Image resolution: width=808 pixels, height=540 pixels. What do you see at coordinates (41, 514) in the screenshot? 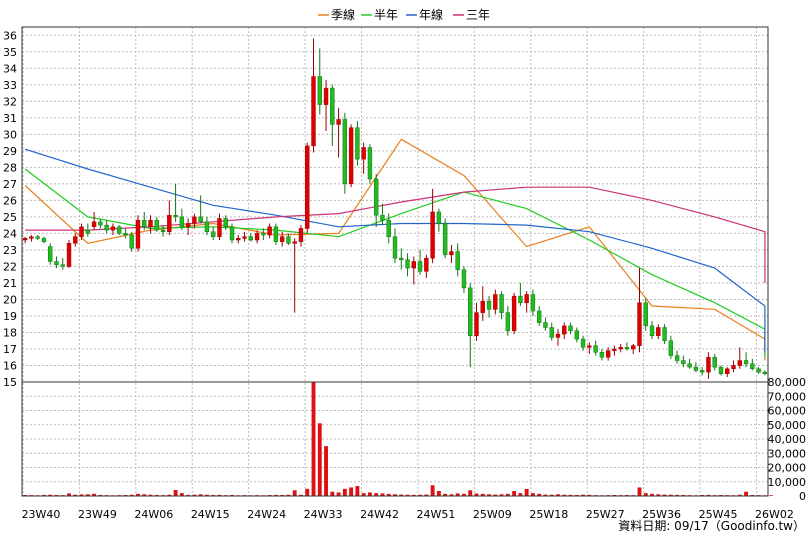
I see `x-tick-label: 23W40` at bounding box center [41, 514].